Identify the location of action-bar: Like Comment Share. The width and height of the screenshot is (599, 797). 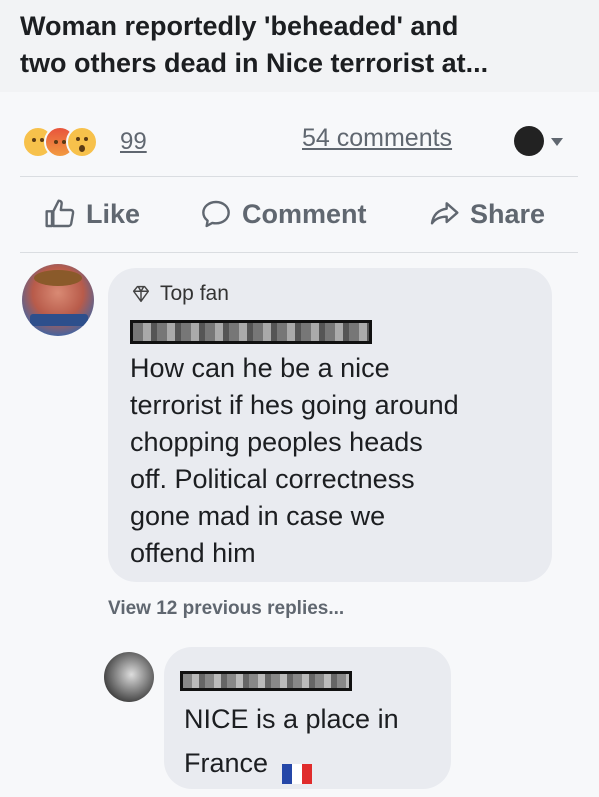
(299, 215).